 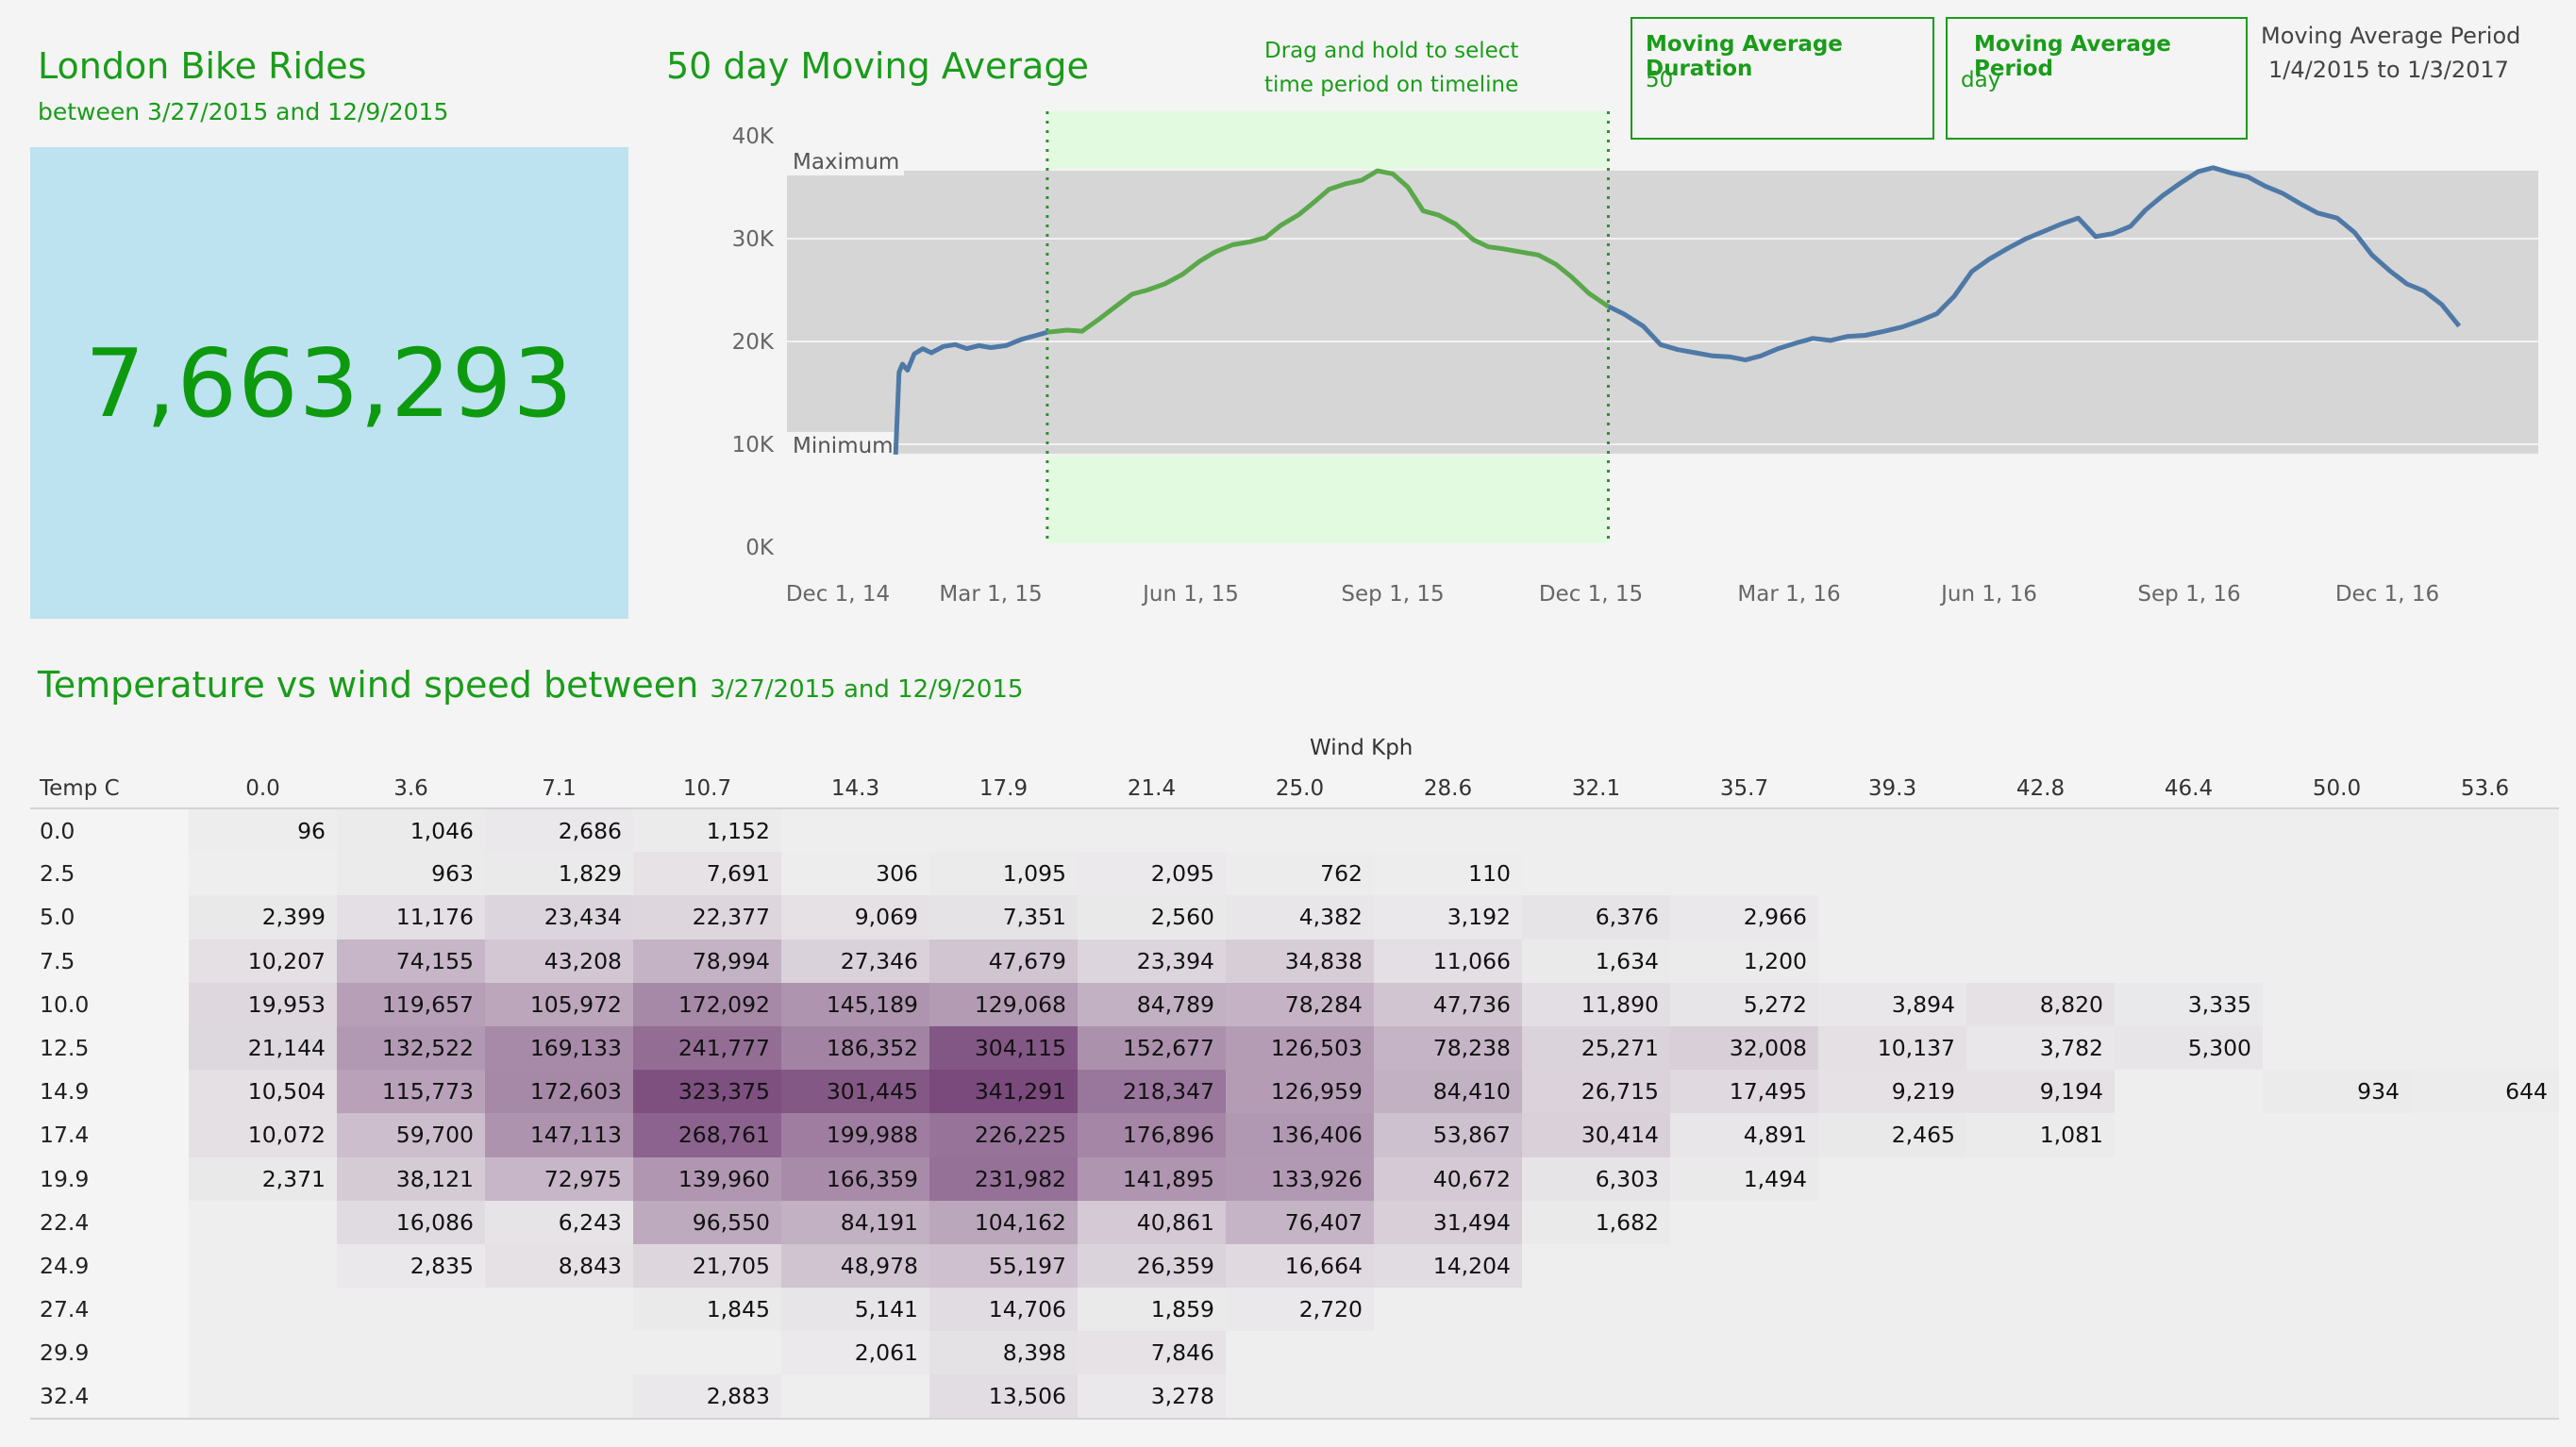 What do you see at coordinates (1300, 917) in the screenshot?
I see `heatmap-cell: 4,382` at bounding box center [1300, 917].